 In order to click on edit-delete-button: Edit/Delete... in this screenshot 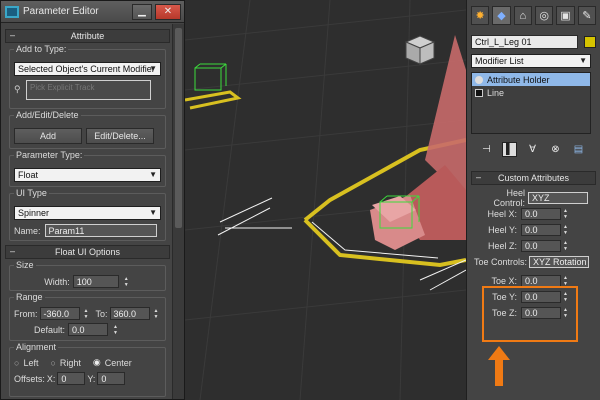, I will do `click(120, 136)`.